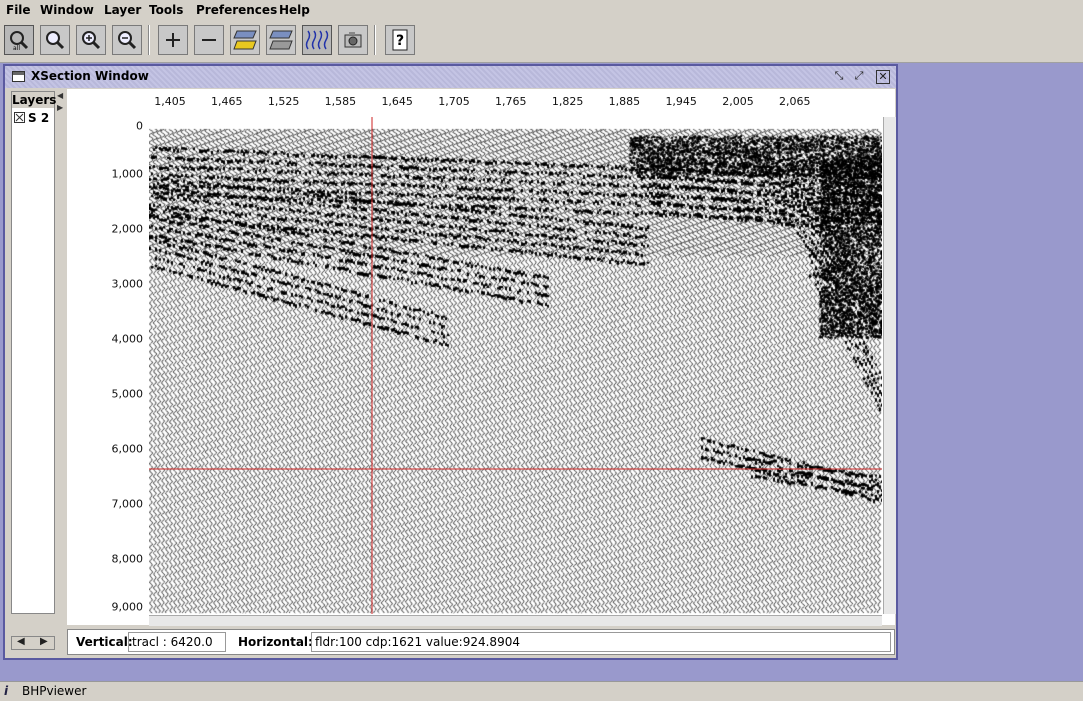  I want to click on app-bar: i BHPviewer, so click(541, 691).